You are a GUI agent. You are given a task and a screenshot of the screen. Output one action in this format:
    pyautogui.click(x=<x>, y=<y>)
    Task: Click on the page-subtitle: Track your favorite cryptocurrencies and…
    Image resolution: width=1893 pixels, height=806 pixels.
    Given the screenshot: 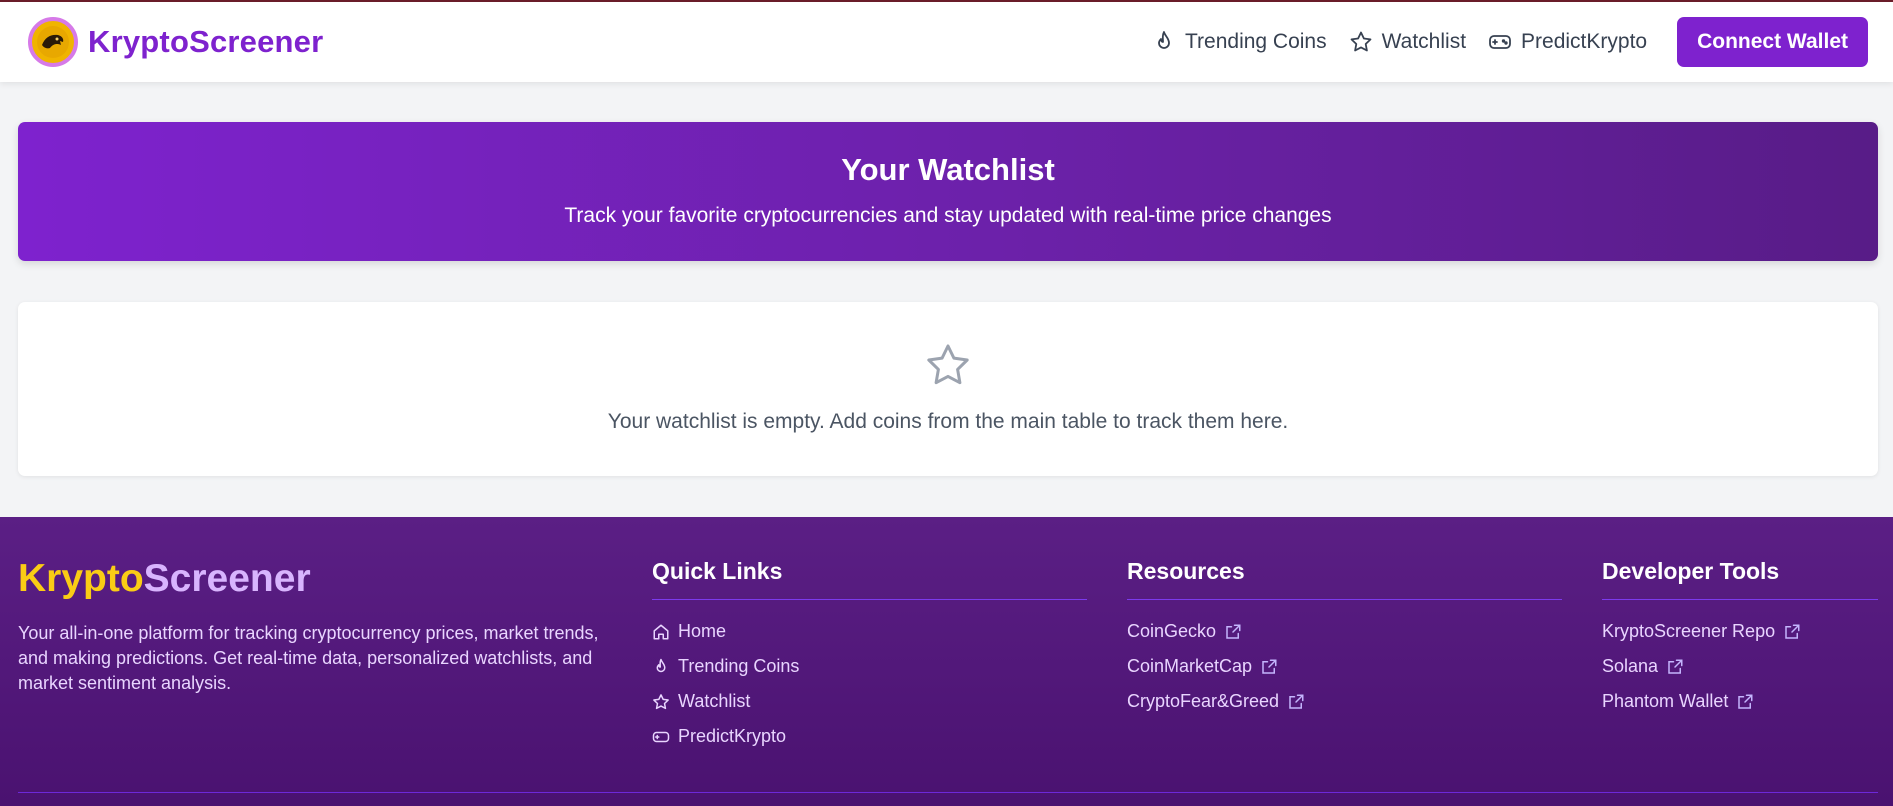 What is the action you would take?
    pyautogui.click(x=948, y=215)
    